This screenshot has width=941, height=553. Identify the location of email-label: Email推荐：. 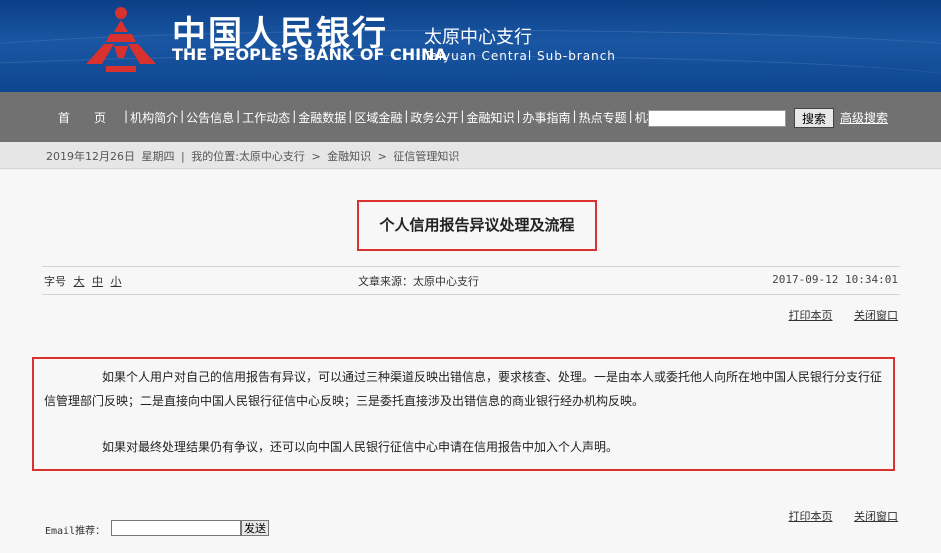
(75, 531).